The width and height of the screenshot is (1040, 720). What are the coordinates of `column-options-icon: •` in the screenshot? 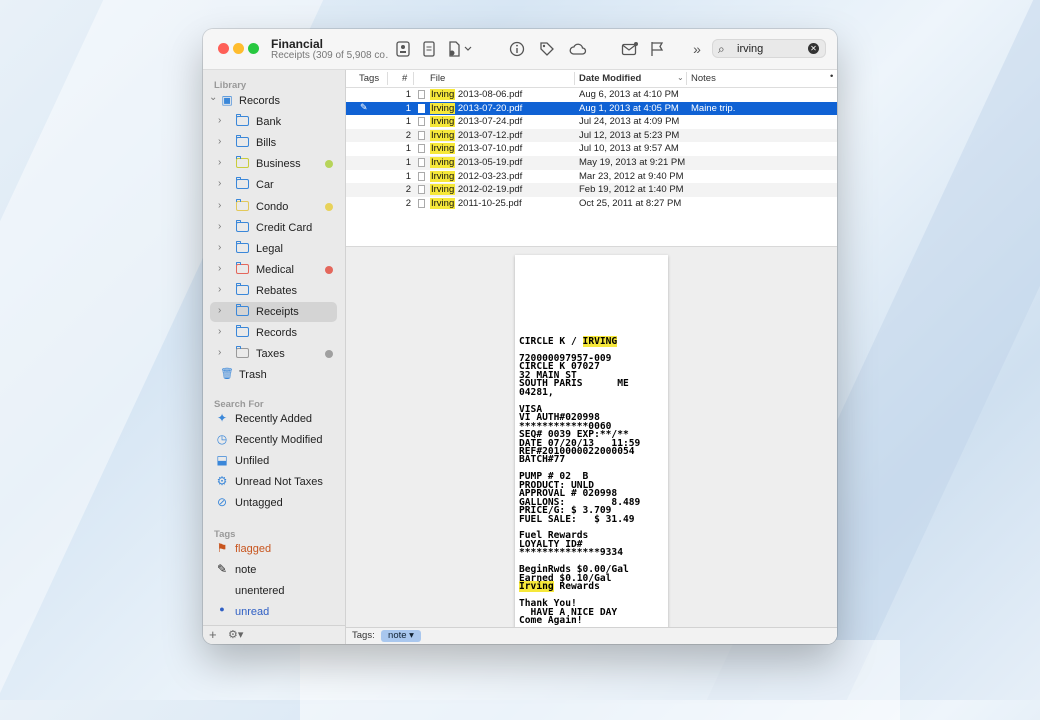 It's located at (831, 76).